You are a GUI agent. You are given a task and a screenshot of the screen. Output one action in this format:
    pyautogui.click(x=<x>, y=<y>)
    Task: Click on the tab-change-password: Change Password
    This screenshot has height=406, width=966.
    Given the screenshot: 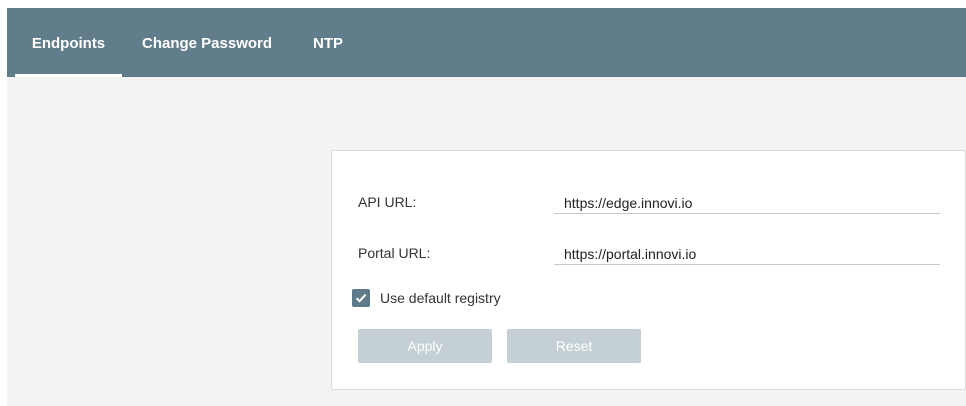 What is the action you would take?
    pyautogui.click(x=207, y=42)
    